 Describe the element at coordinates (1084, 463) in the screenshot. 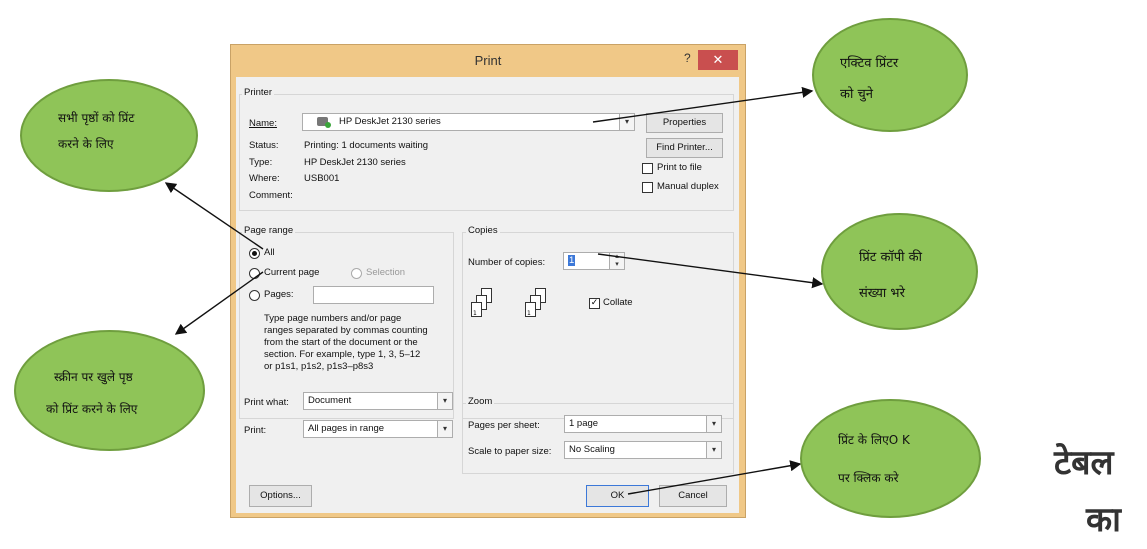

I see `side-text-line: टेबल` at that location.